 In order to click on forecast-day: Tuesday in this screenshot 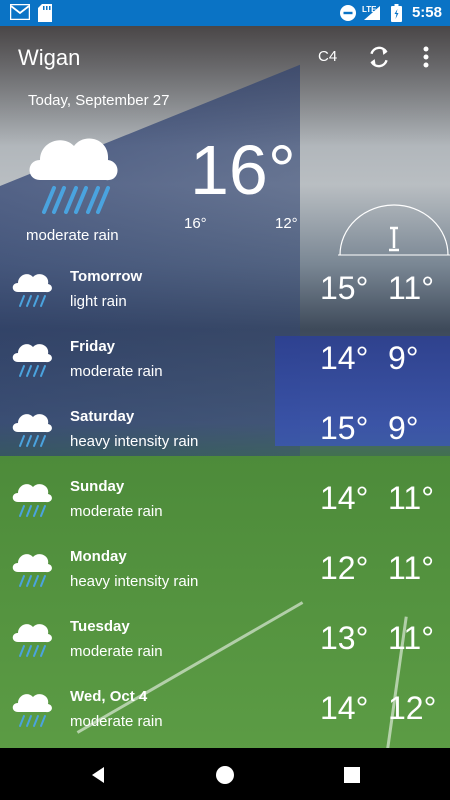, I will do `click(100, 626)`.